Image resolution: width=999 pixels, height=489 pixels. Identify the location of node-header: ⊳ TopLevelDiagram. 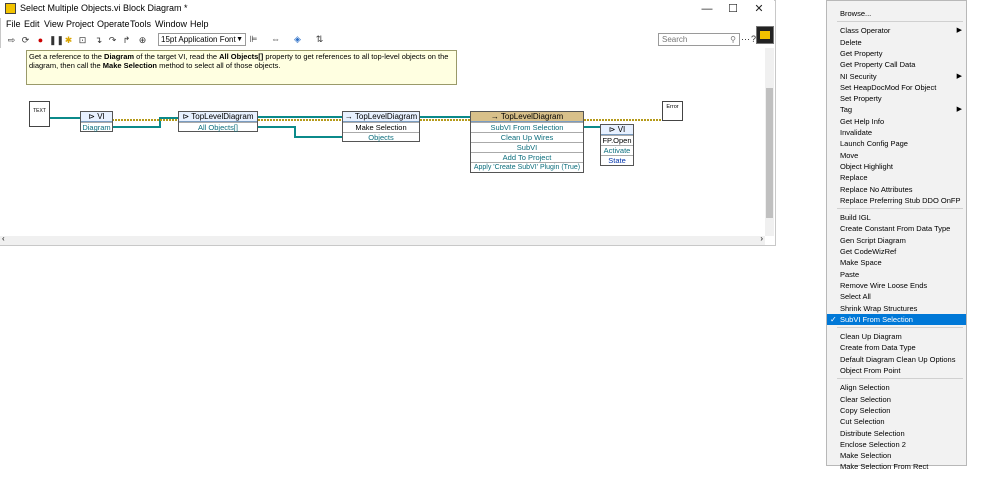
(218, 117).